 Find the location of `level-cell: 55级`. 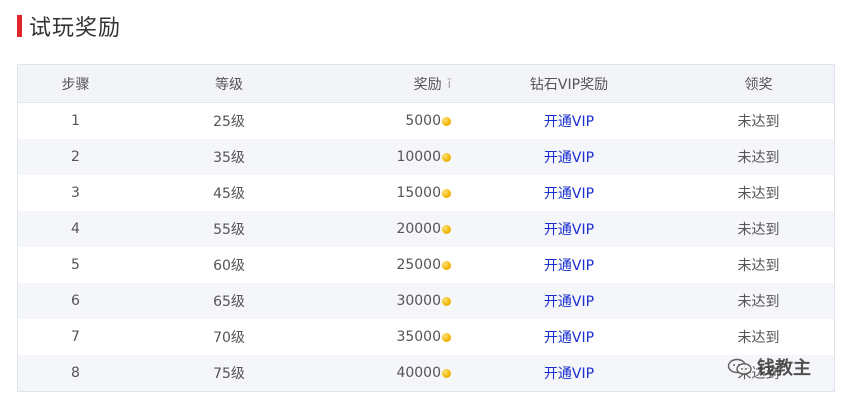

level-cell: 55级 is located at coordinates (229, 230).